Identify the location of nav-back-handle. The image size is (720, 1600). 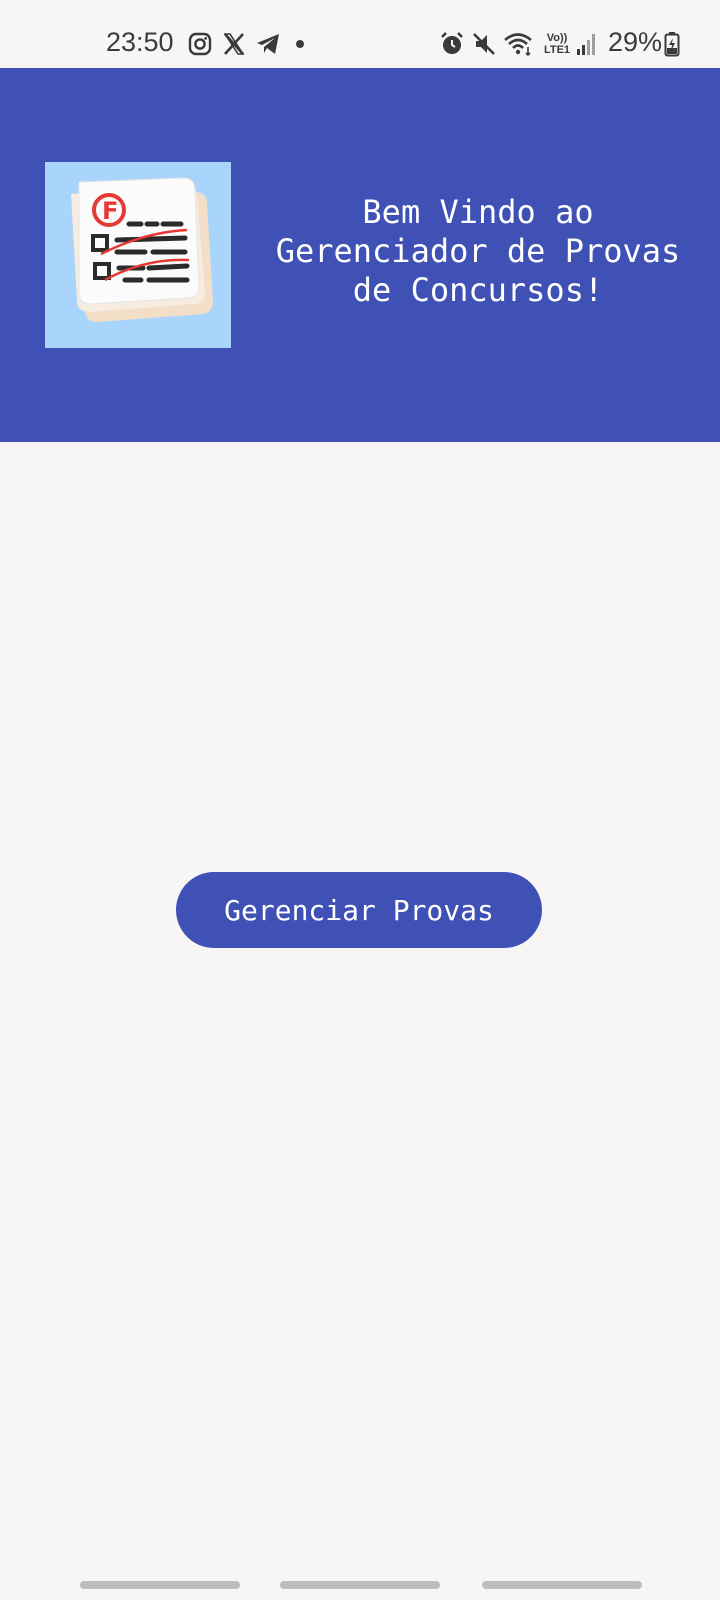
(160, 1585).